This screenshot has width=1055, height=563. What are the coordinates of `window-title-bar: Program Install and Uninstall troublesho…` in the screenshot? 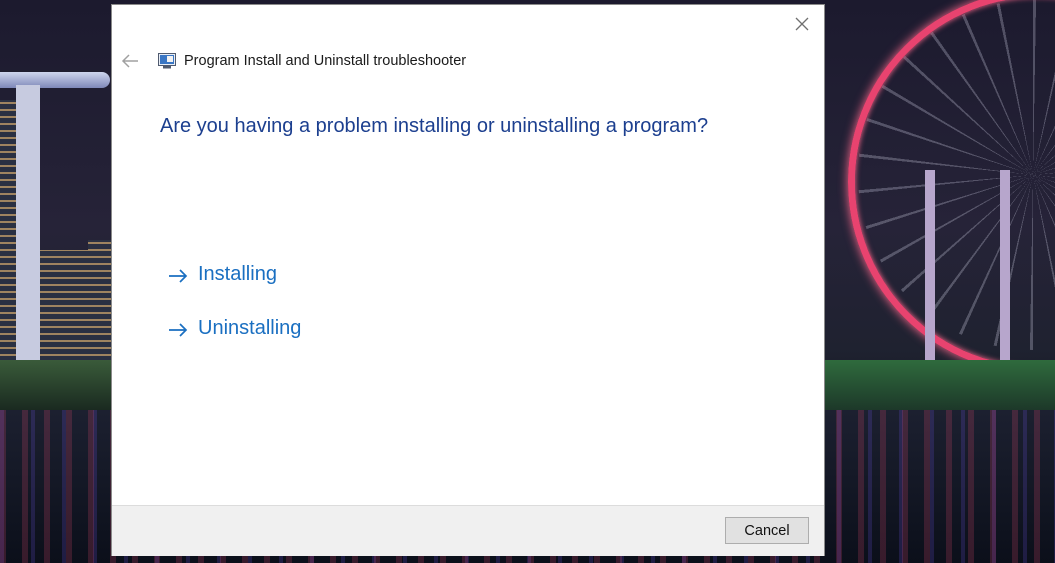 It's located at (312, 61).